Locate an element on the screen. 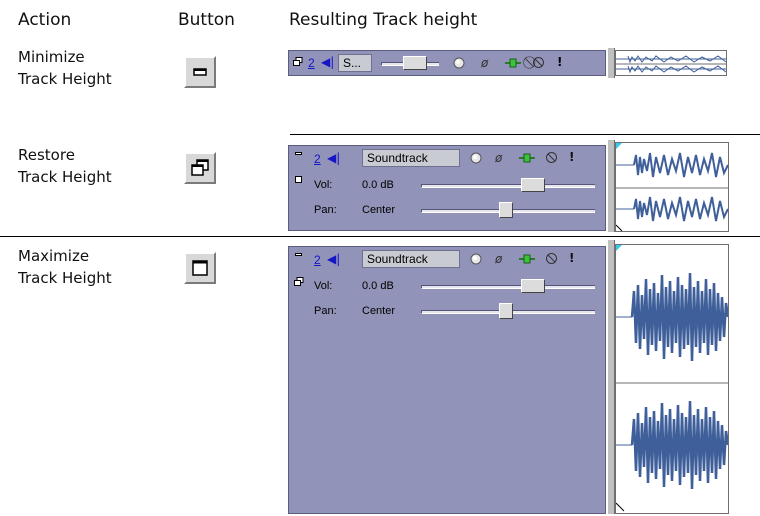  track-header-minimized: 2 ◀| S... ø ⃠ ! is located at coordinates (447, 63).